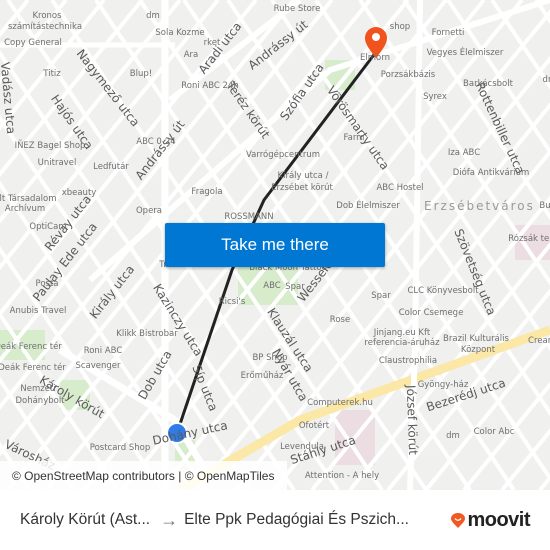 The height and width of the screenshot is (550, 550). I want to click on poi-label: Blup!, so click(141, 74).